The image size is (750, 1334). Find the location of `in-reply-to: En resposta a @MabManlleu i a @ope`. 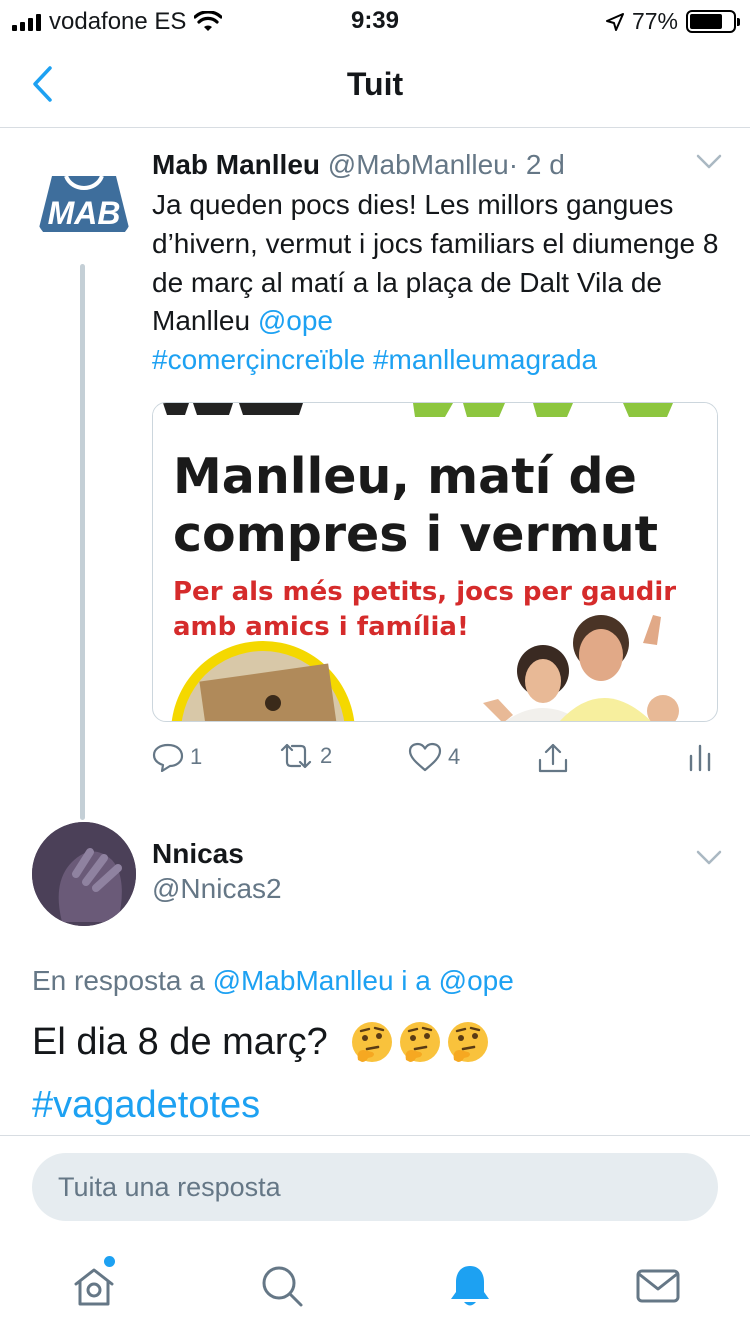

in-reply-to: En resposta a @MabManlleu i a @ope is located at coordinates (273, 981).